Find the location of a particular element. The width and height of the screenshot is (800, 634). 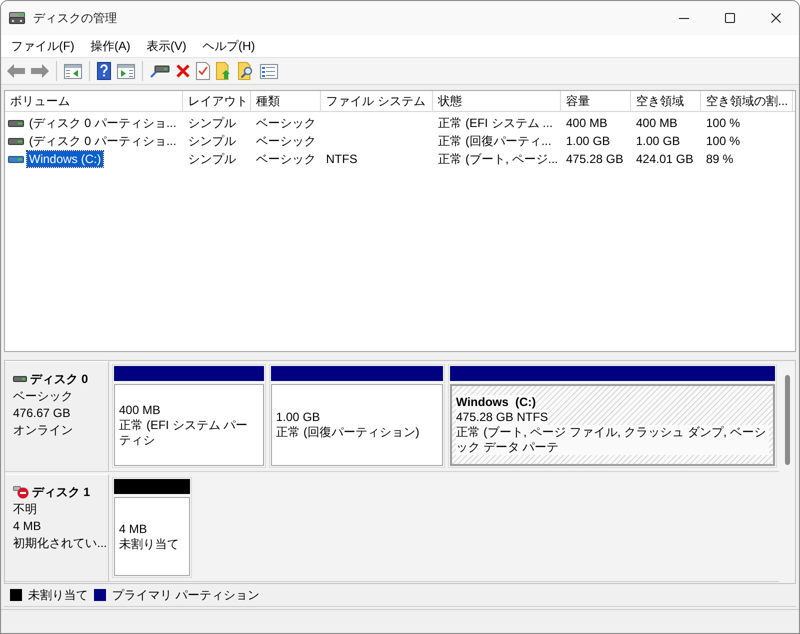

partition-size: 1.00 GB is located at coordinates (298, 417).